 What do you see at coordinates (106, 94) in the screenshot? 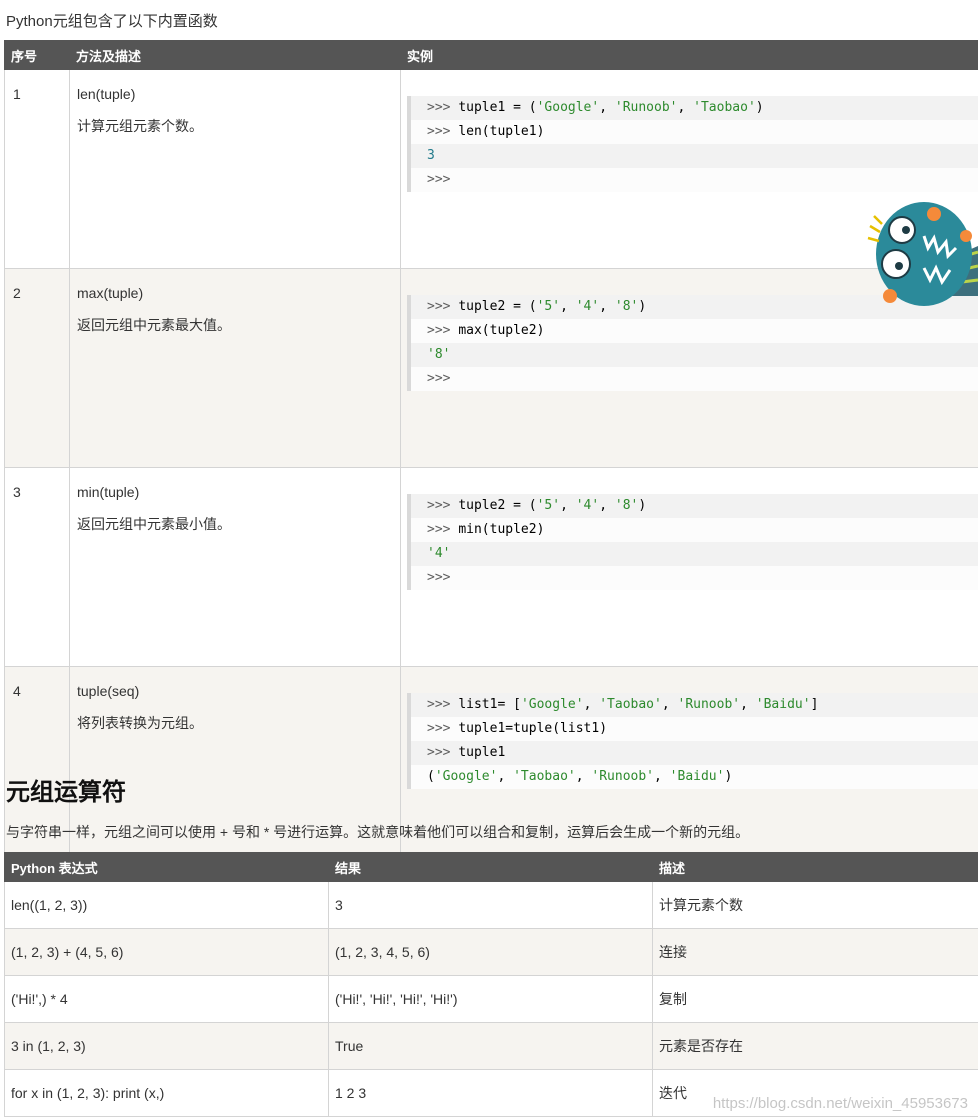
I see `function-name: len(tuple)` at bounding box center [106, 94].